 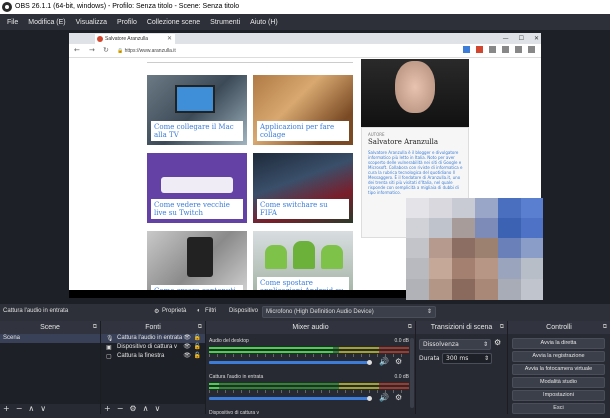 What do you see at coordinates (492, 49) in the screenshot?
I see `favorites-icon` at bounding box center [492, 49].